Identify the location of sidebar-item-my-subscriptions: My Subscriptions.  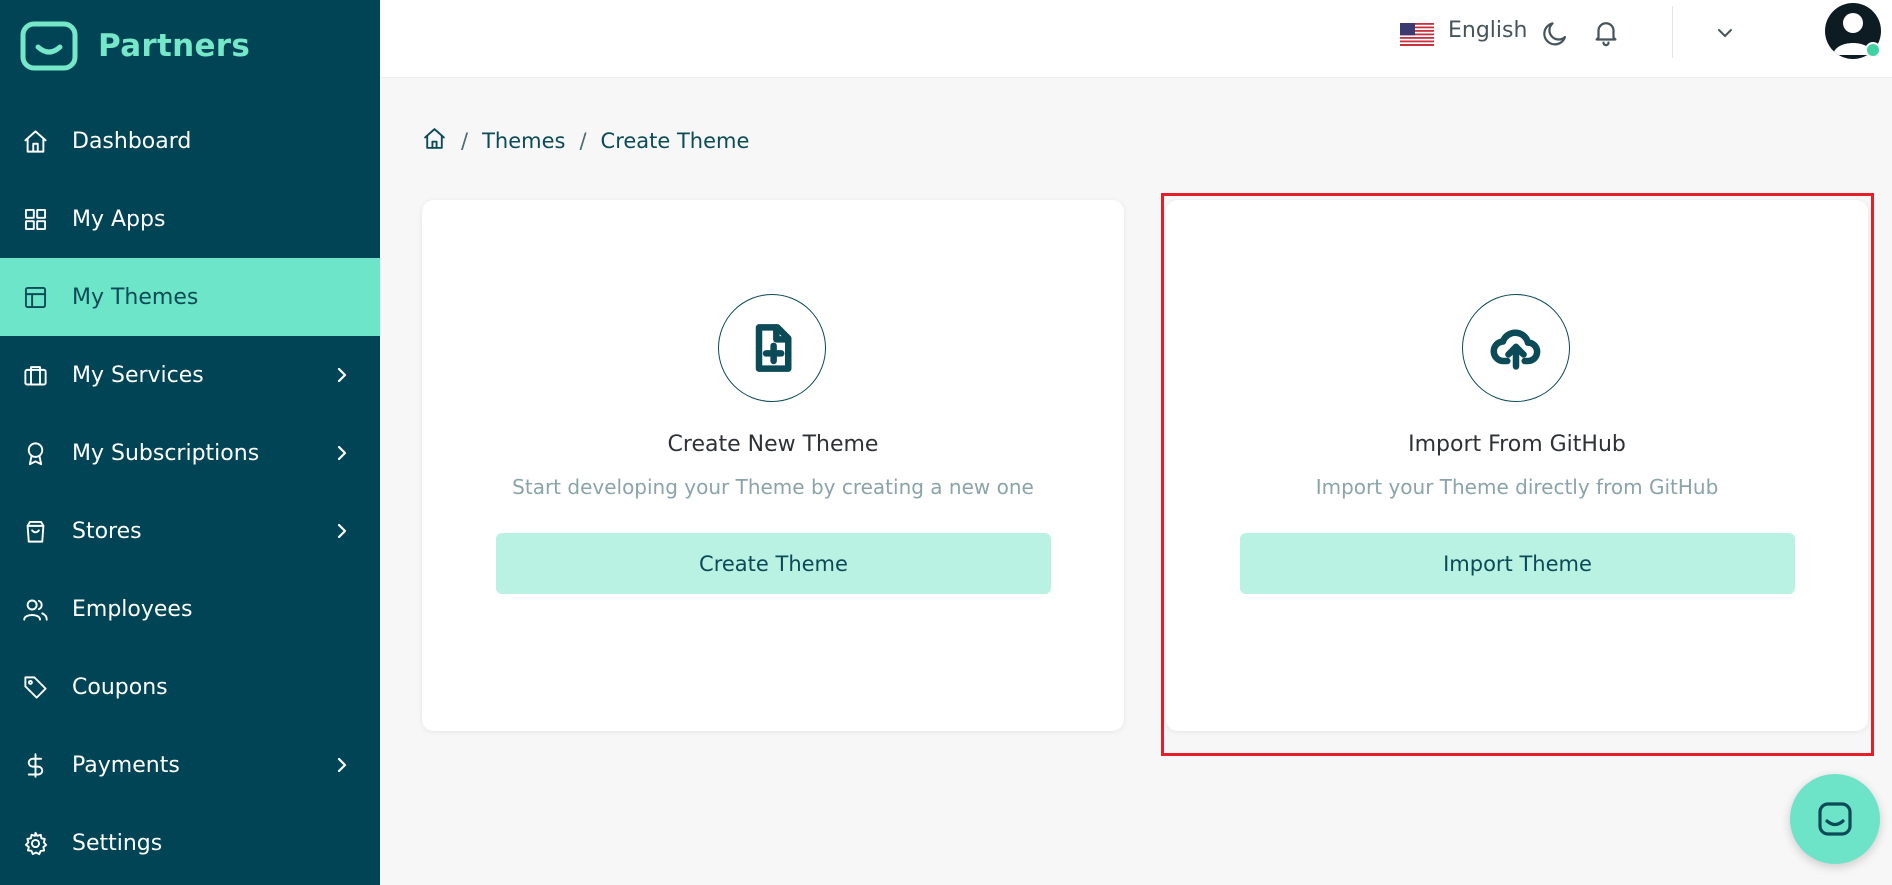
(190, 453).